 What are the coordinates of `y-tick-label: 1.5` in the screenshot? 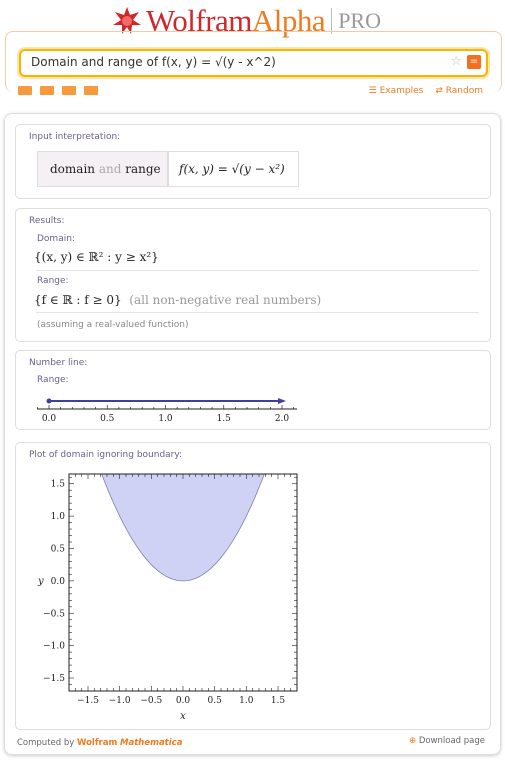 It's located at (58, 485).